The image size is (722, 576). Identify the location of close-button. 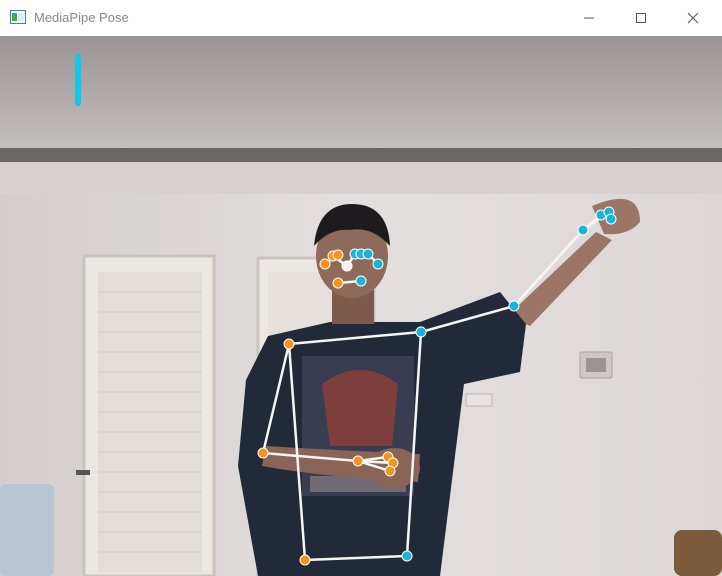
(693, 18).